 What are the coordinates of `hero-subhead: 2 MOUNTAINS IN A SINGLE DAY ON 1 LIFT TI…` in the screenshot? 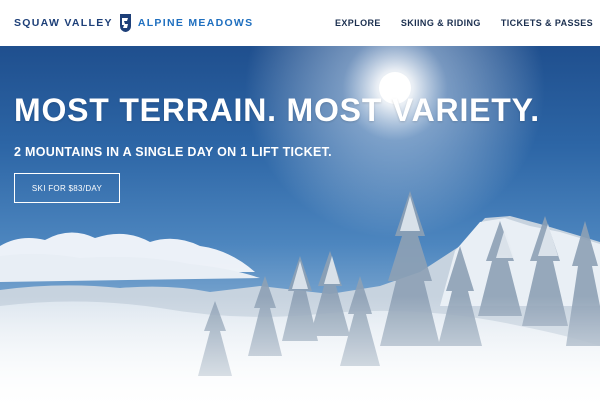 It's located at (173, 152).